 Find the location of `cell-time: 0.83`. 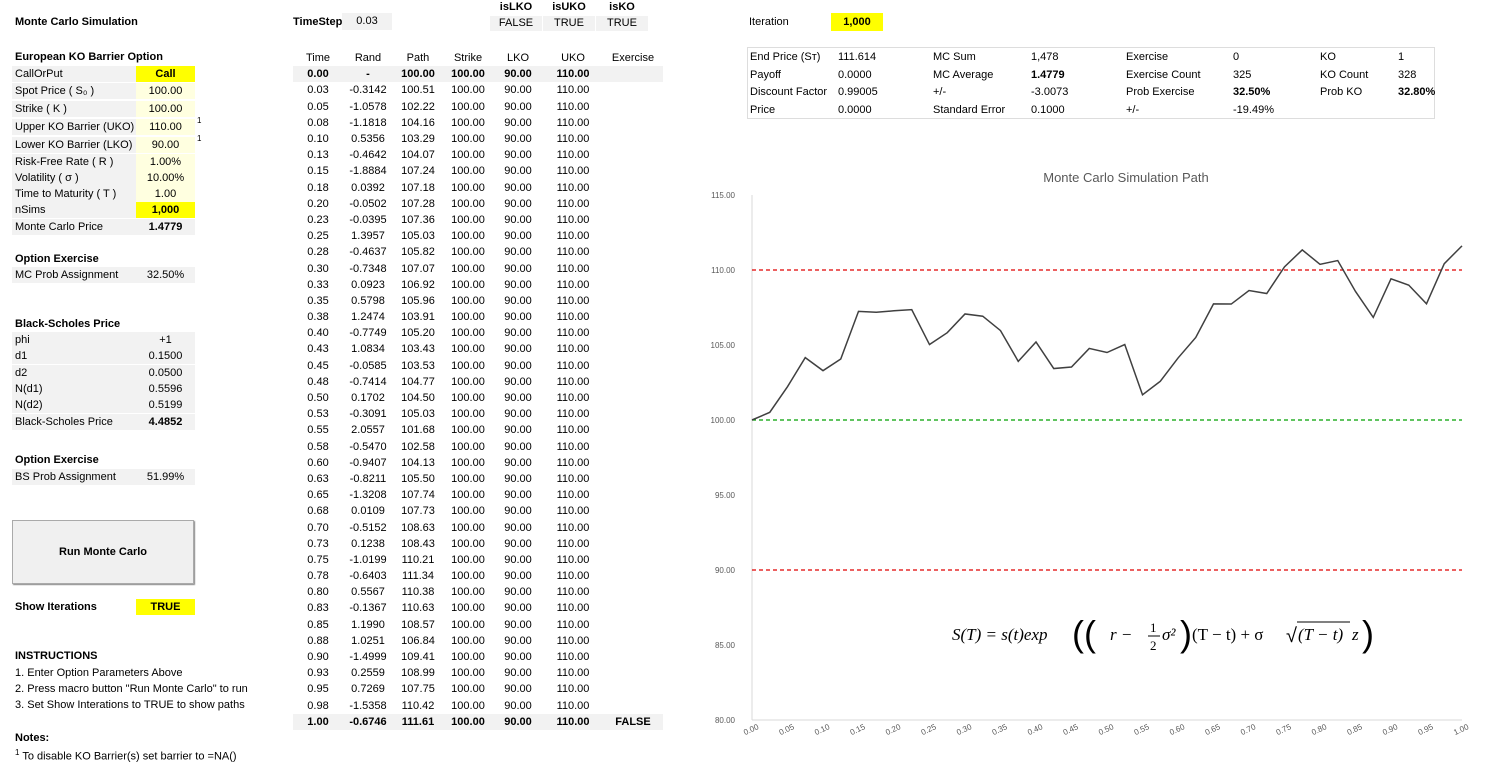

cell-time: 0.83 is located at coordinates (318, 608).